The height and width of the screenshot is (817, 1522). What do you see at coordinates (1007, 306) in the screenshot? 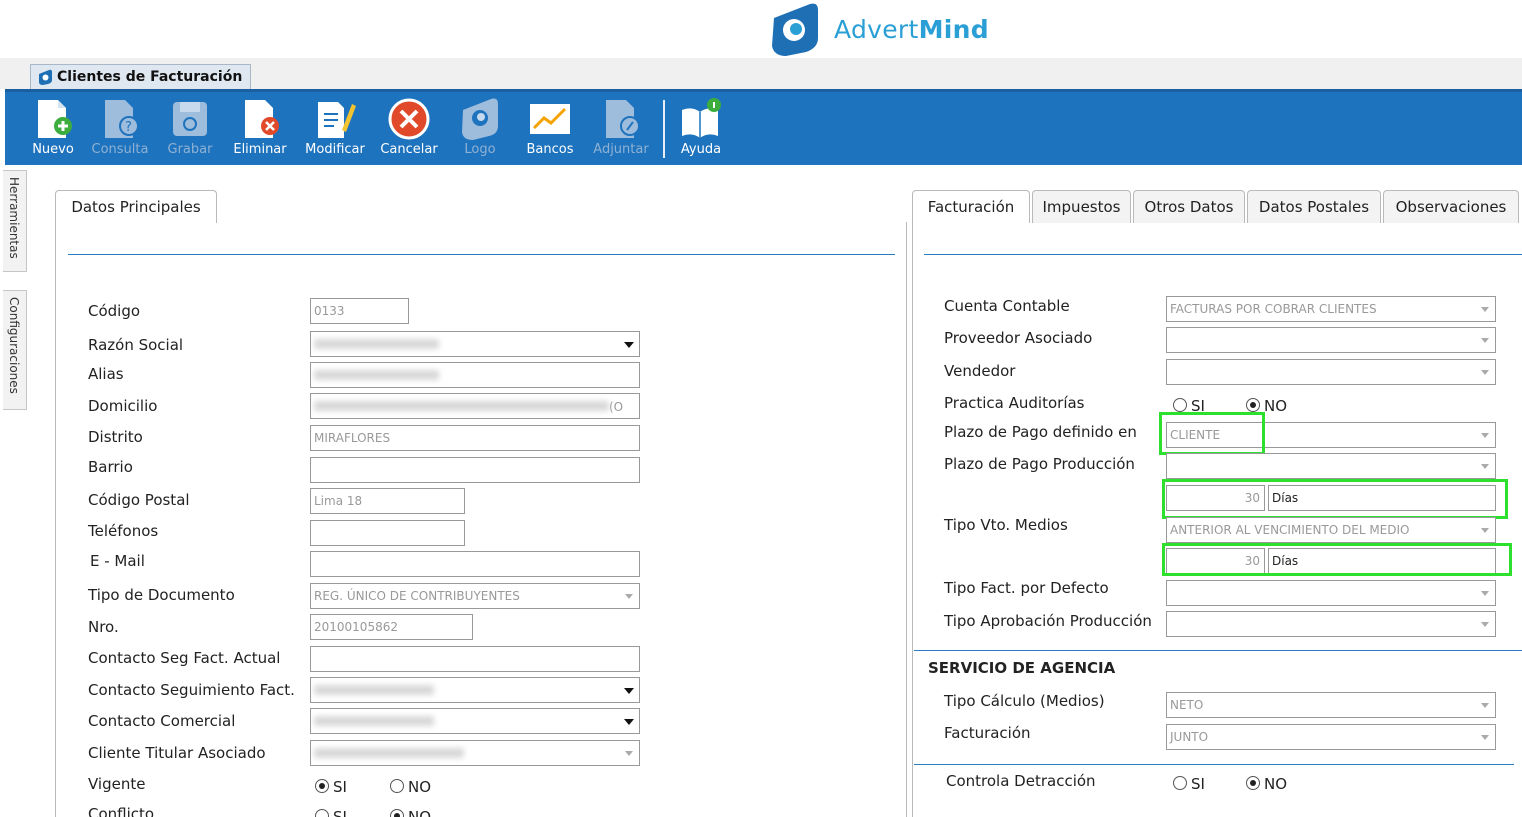
I see `cuenta-contable-label: Cuenta Contable` at bounding box center [1007, 306].